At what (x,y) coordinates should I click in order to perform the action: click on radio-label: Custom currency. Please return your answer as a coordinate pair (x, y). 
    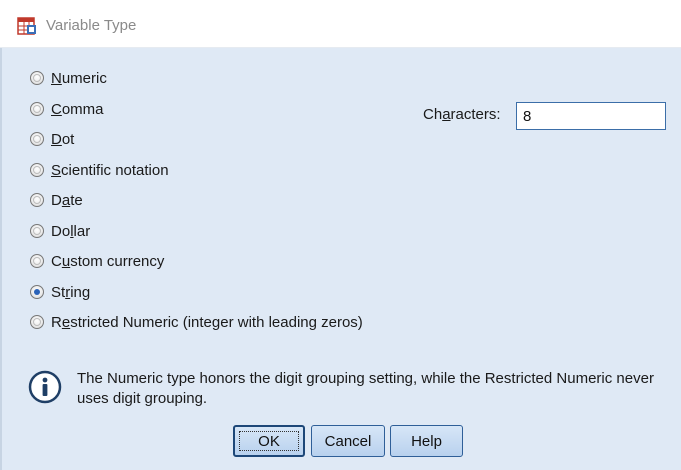
    Looking at the image, I should click on (108, 261).